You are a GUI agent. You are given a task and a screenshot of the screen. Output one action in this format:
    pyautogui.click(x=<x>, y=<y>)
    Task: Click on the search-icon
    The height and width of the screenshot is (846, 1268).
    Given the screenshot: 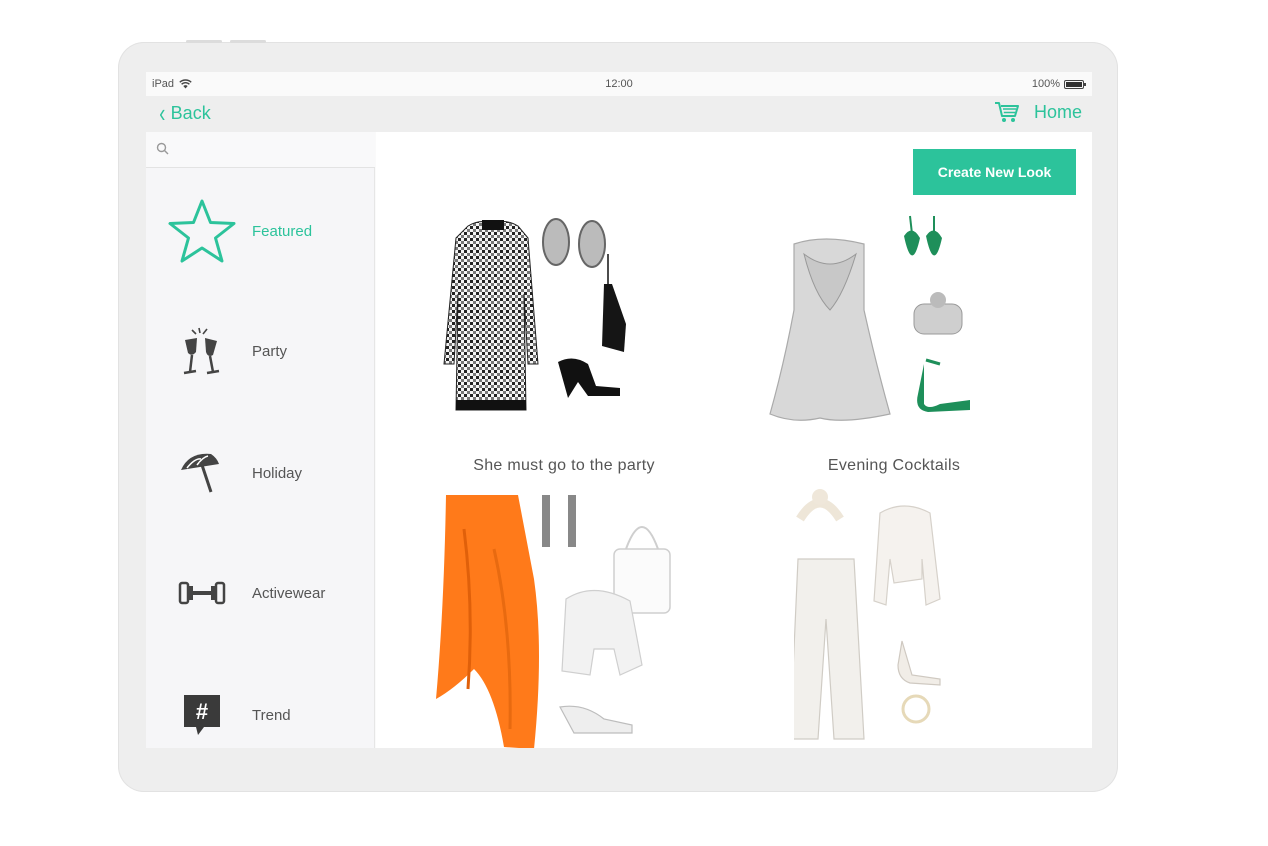 What is the action you would take?
    pyautogui.click(x=162, y=148)
    